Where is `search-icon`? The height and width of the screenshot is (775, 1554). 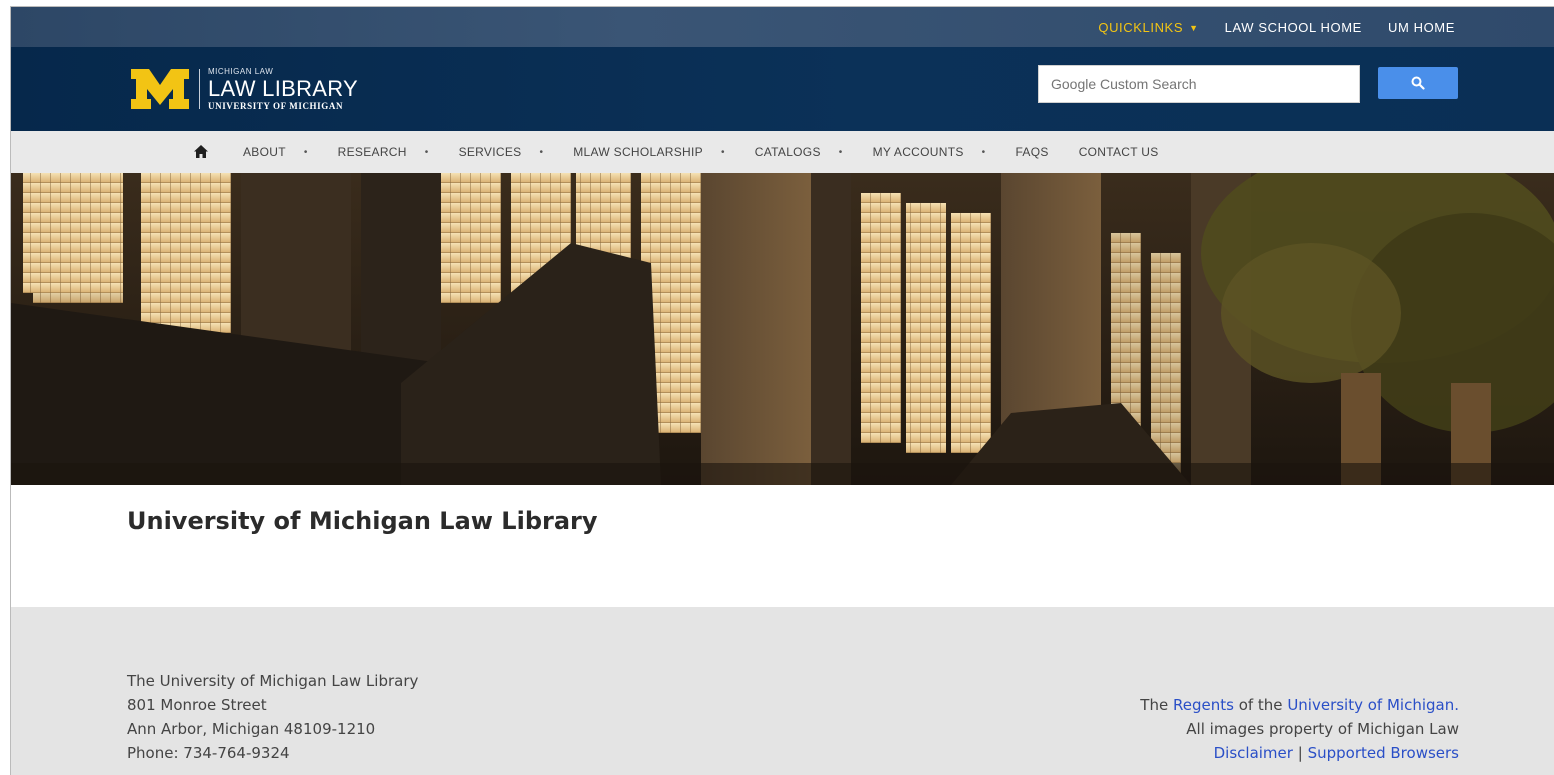 search-icon is located at coordinates (1418, 83).